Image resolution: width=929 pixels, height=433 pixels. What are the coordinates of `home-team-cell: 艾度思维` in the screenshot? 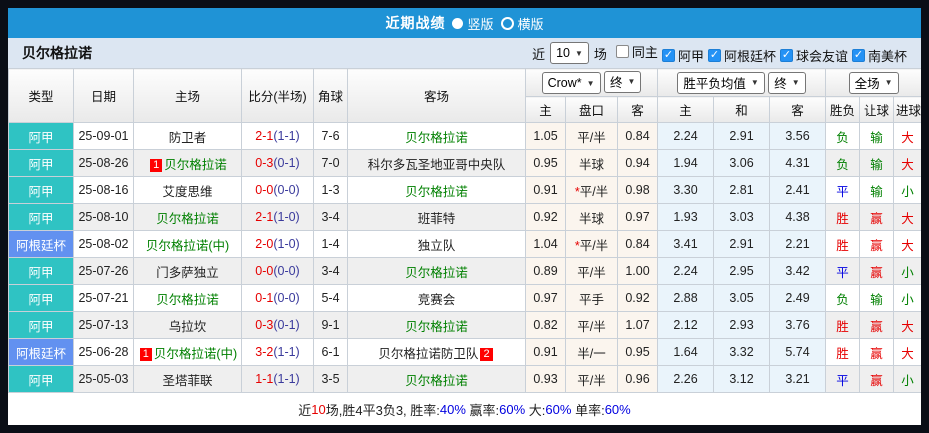 It's located at (187, 190).